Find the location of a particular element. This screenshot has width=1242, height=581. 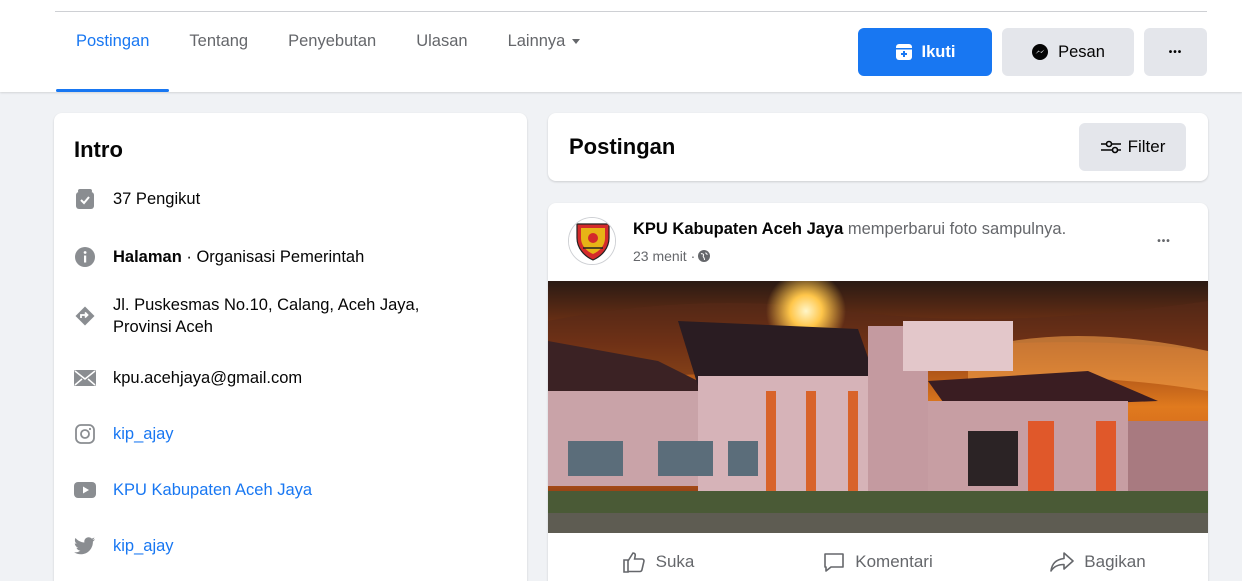

tab-label: Lainnya is located at coordinates (536, 41).